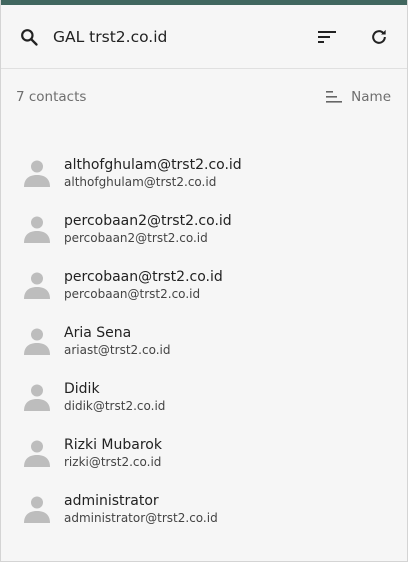  What do you see at coordinates (98, 333) in the screenshot?
I see `contact-name: Aria Sena` at bounding box center [98, 333].